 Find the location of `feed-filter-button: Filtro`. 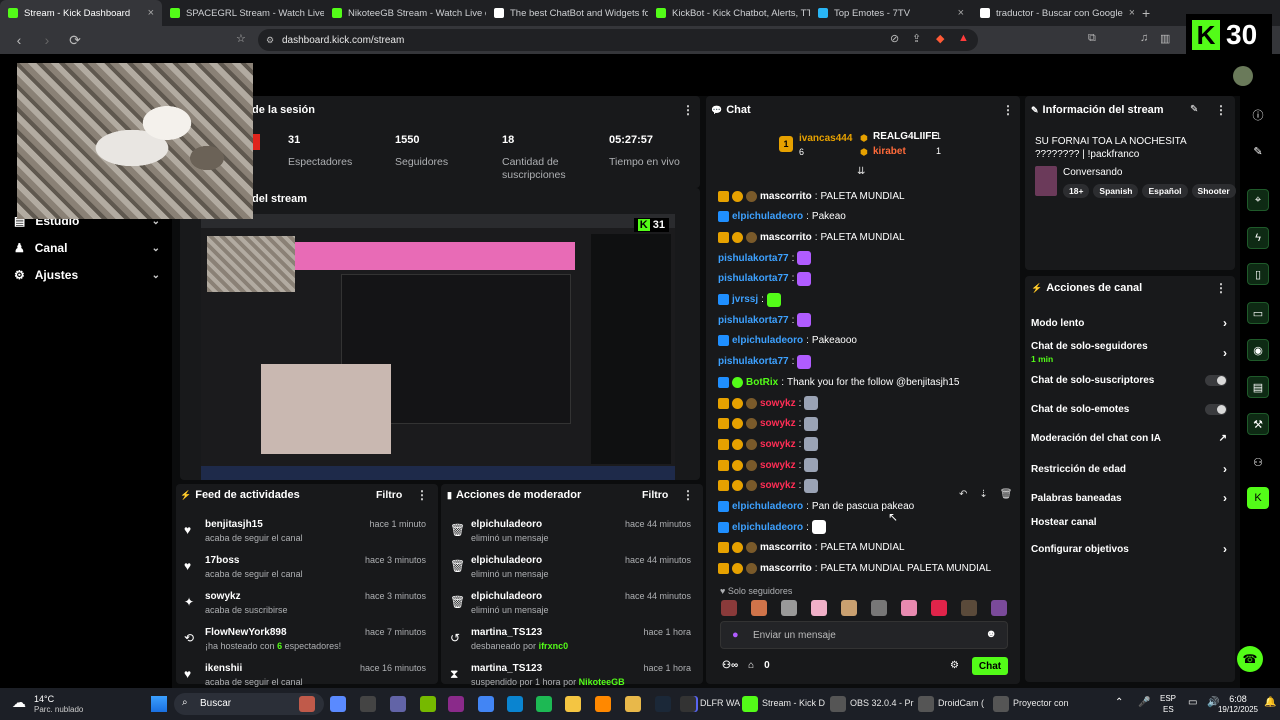

feed-filter-button: Filtro is located at coordinates (389, 495).